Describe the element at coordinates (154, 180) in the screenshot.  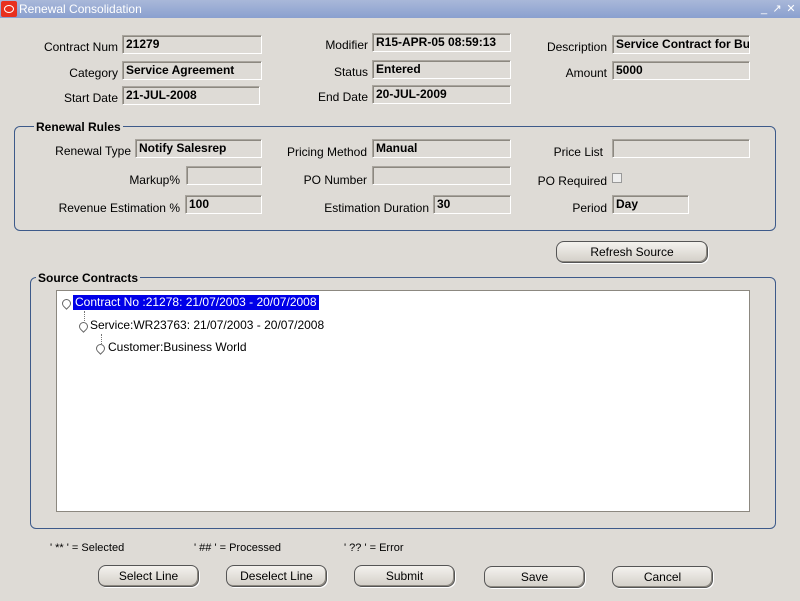
I see `markup-label: Markup%` at that location.